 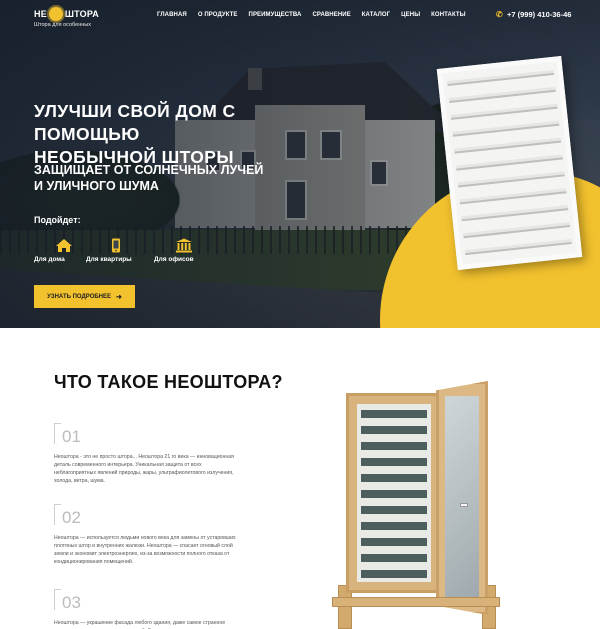 I want to click on feature-office: Для офисов, so click(x=184, y=250).